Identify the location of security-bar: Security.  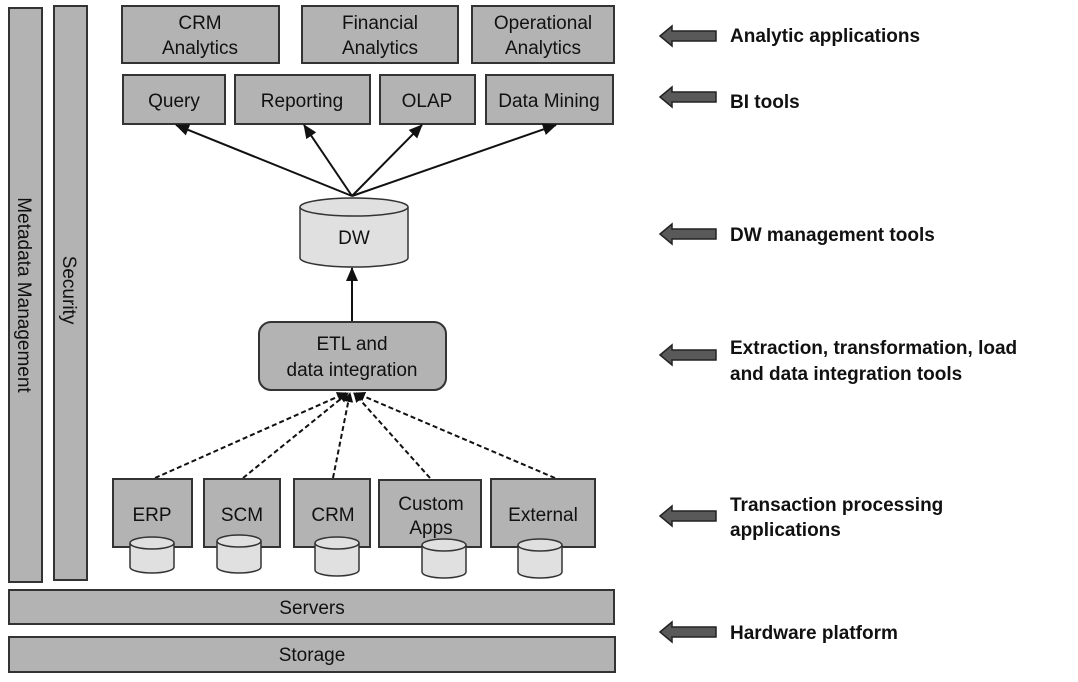
(70, 293).